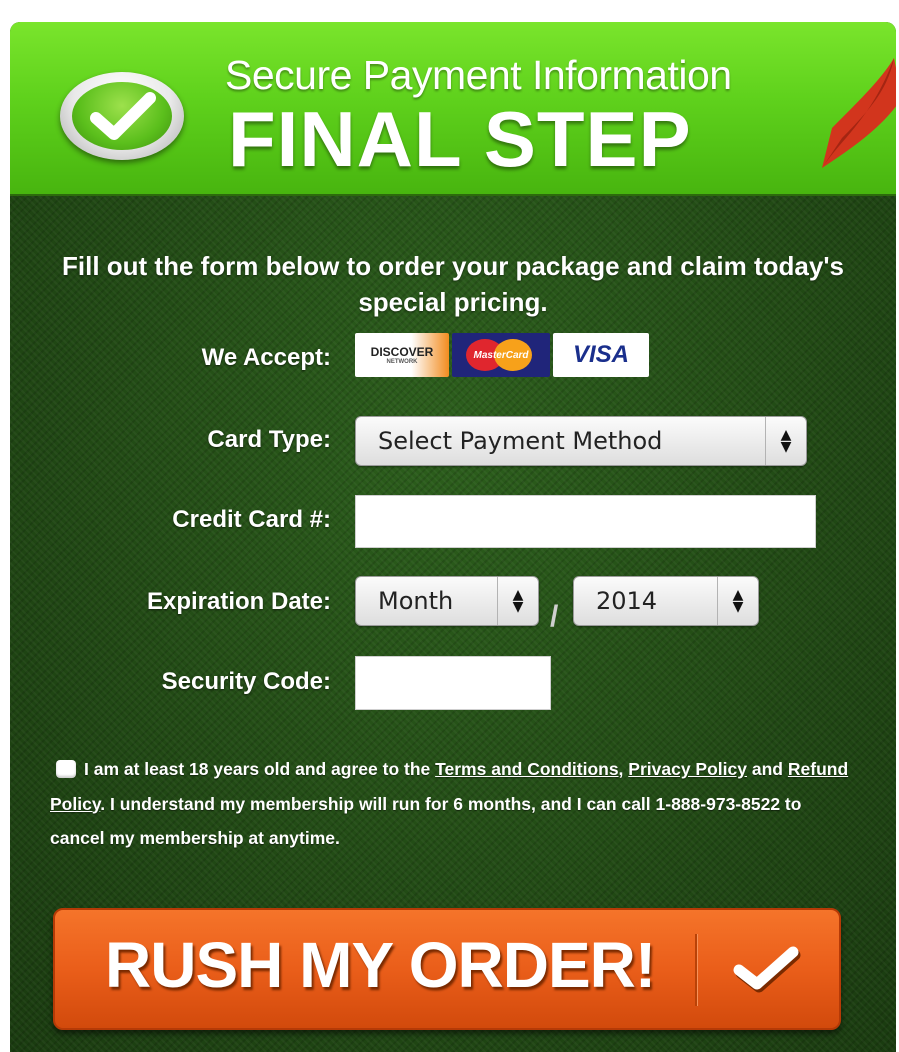 The image size is (899, 1052). I want to click on we-accept-label: We Accept:, so click(266, 357).